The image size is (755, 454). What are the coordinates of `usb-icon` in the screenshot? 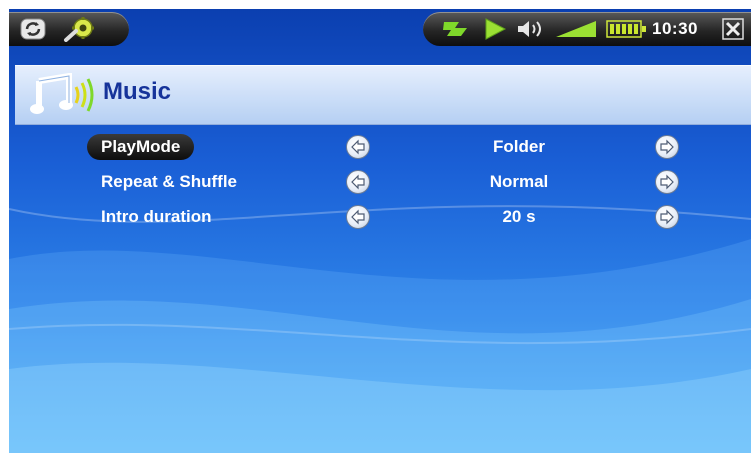 It's located at (455, 29).